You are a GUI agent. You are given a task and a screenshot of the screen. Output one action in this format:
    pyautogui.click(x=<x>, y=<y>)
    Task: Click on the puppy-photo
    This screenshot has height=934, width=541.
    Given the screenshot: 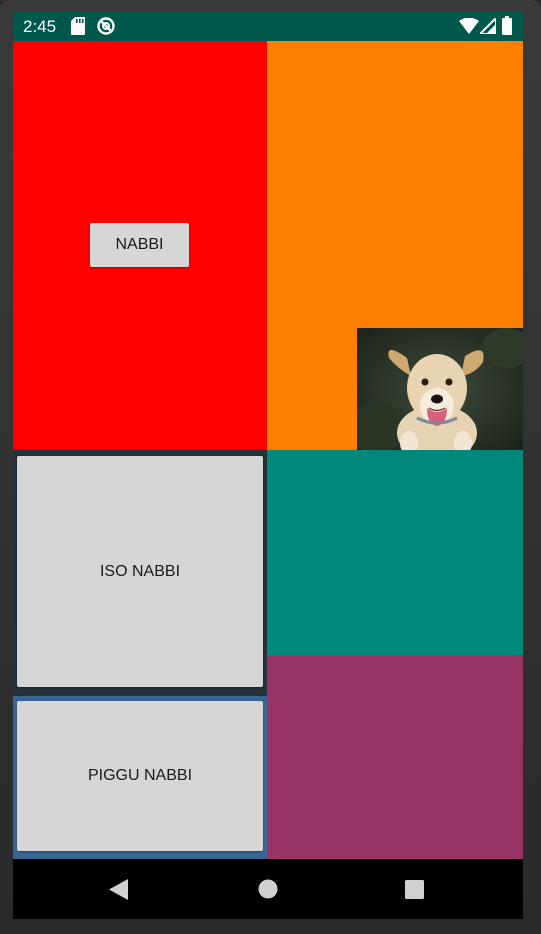 What is the action you would take?
    pyautogui.click(x=440, y=389)
    